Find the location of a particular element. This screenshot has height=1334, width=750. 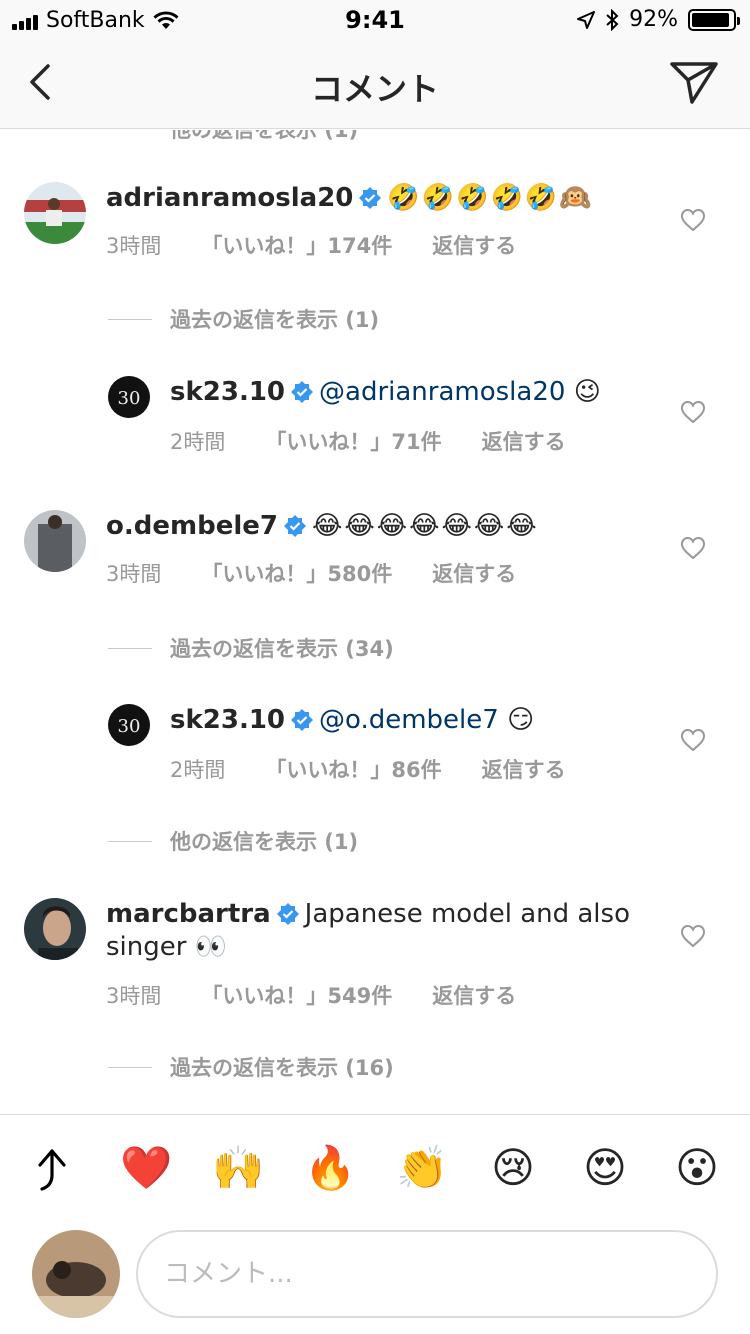

view-previous-replies-label: 過去の返信を表示 (1) is located at coordinates (275, 320).